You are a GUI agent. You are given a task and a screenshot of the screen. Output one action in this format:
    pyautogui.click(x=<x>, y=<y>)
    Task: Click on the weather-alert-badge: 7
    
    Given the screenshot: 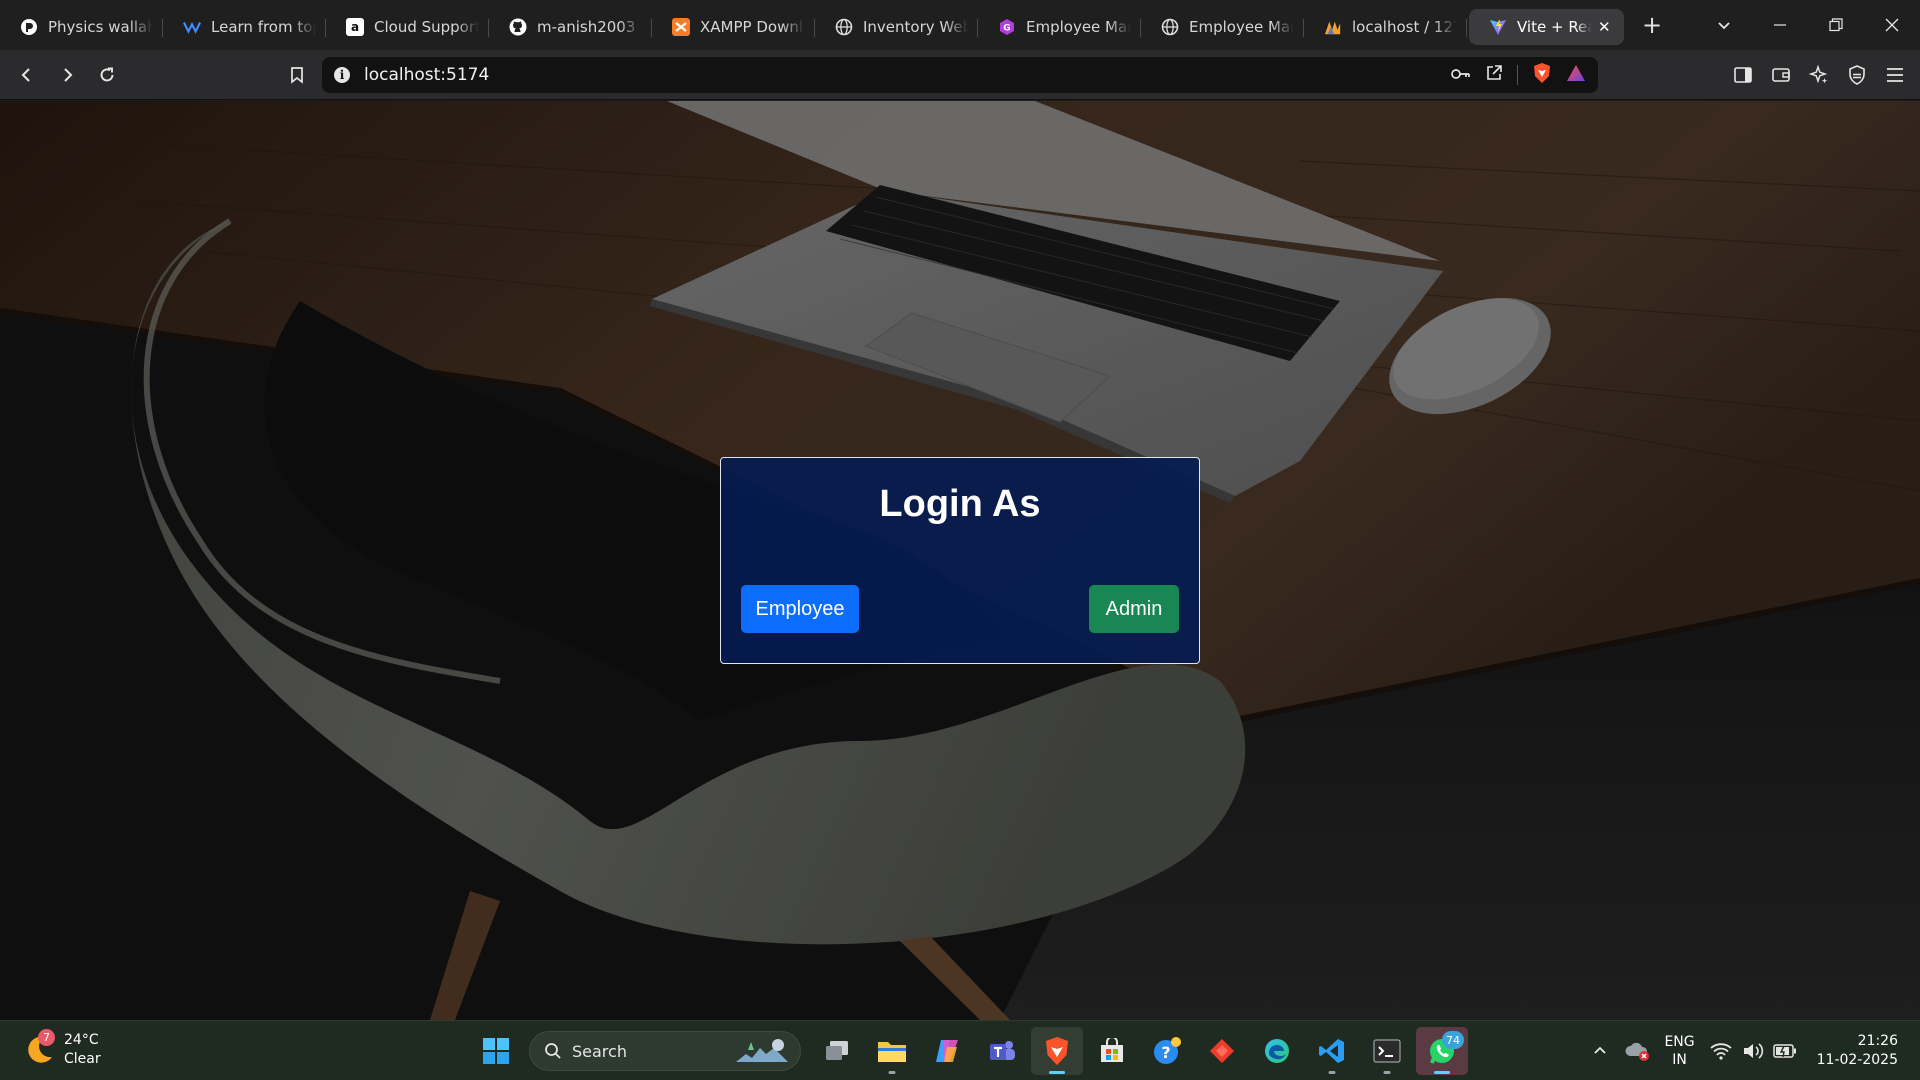 What is the action you would take?
    pyautogui.click(x=46, y=1037)
    